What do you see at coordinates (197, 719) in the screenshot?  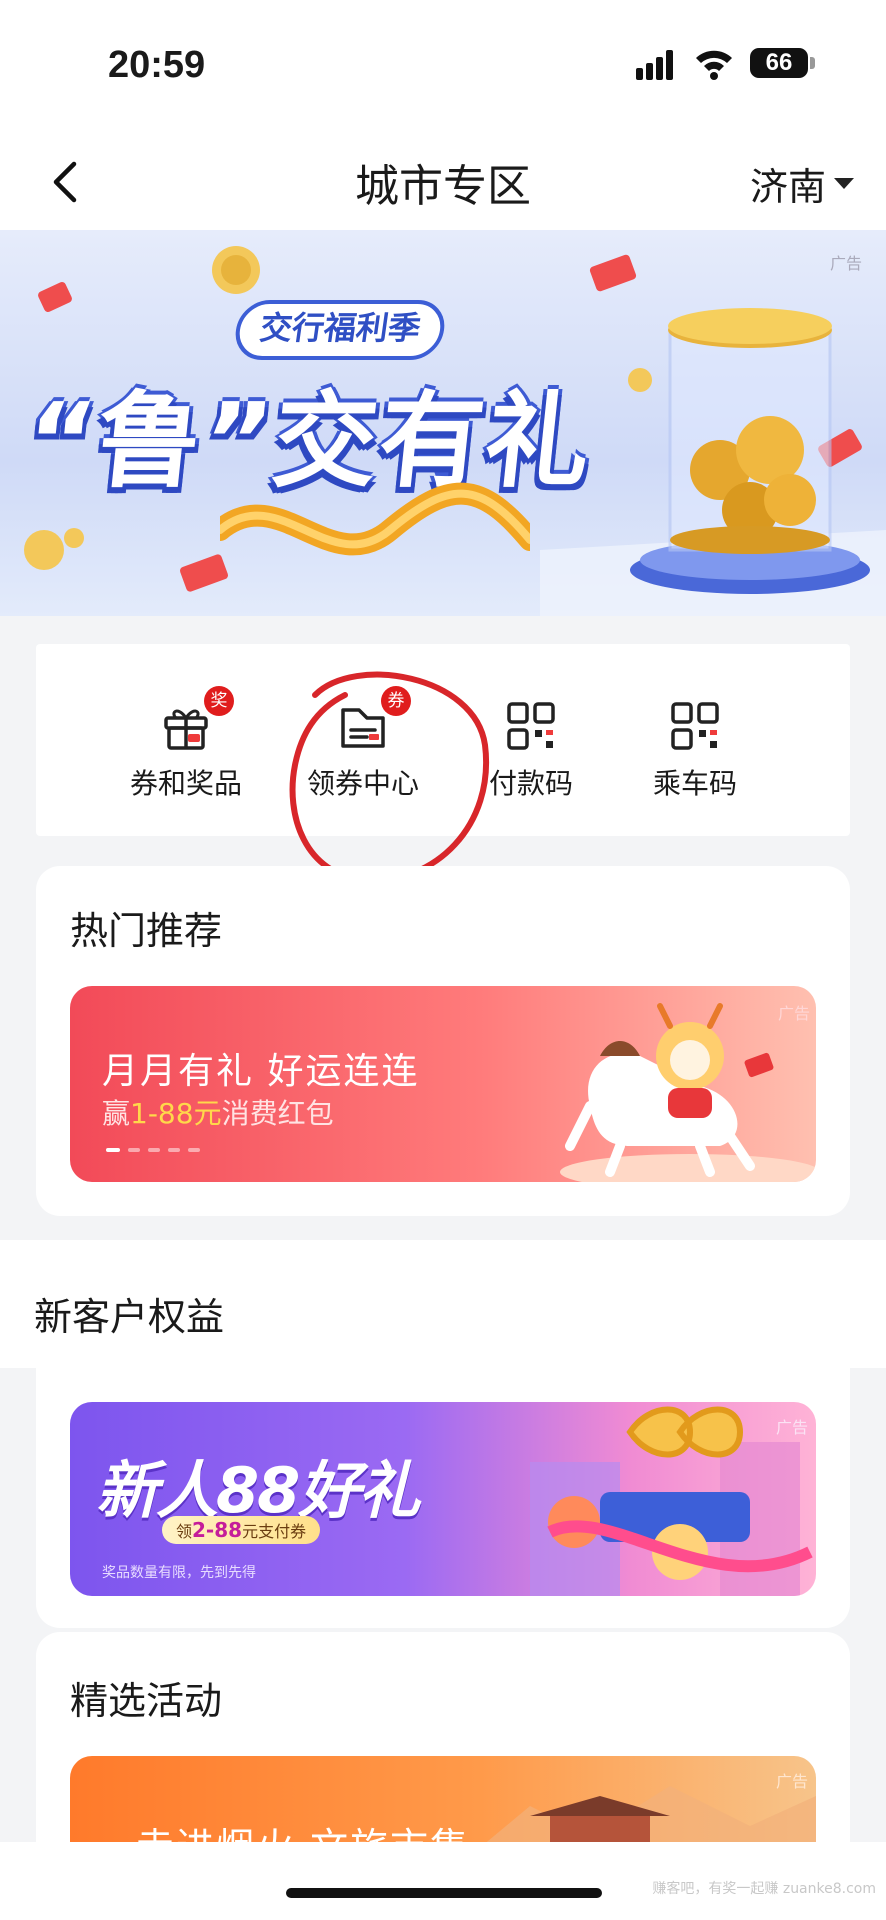 I see `gift-icon: 奖` at bounding box center [197, 719].